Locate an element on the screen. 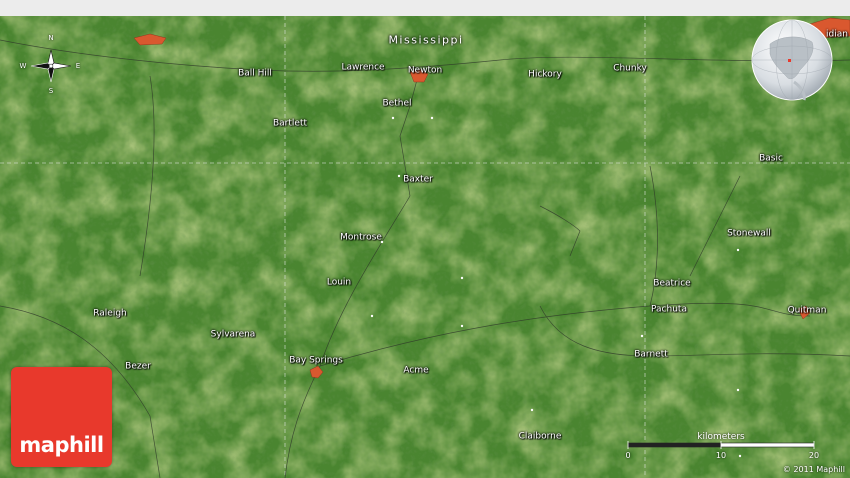  place-label: Bartlett is located at coordinates (290, 124).